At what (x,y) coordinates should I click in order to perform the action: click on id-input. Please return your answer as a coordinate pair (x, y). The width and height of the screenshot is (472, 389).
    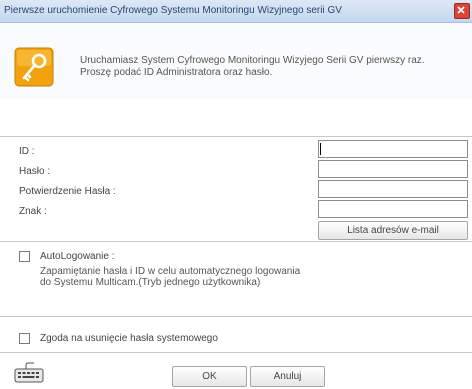
    Looking at the image, I should click on (393, 149).